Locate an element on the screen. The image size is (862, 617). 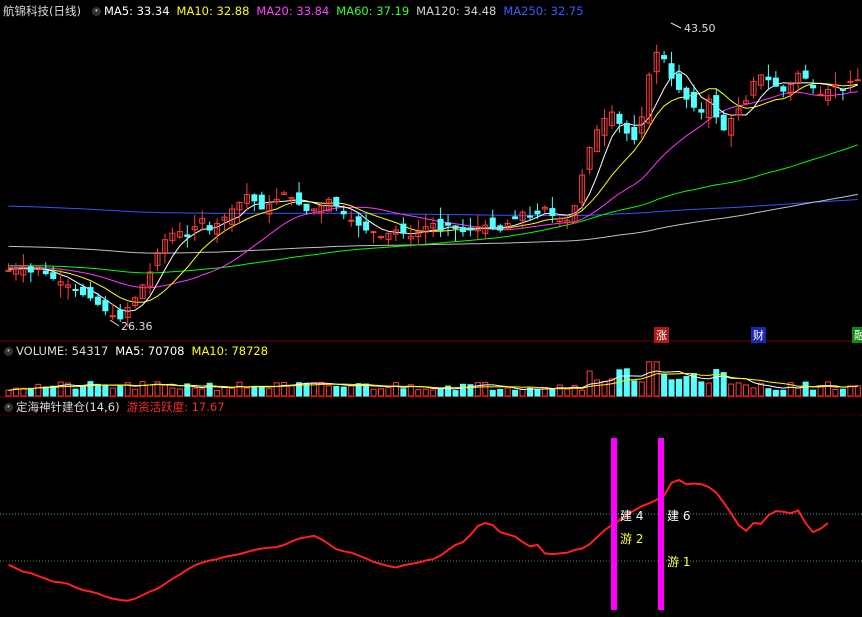
high-price-label: 43.50 is located at coordinates (700, 28).